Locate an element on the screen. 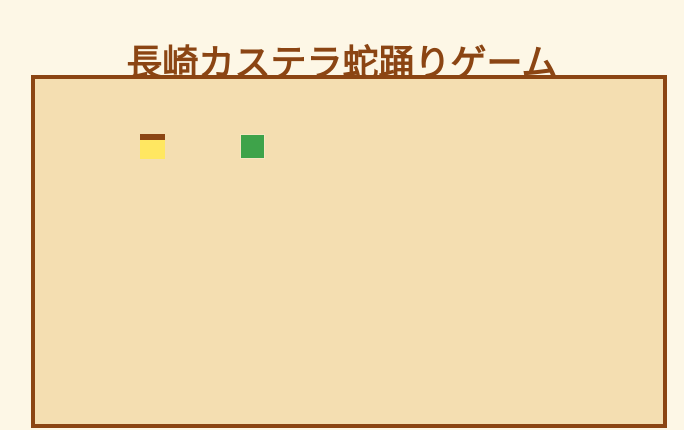  castella-crust is located at coordinates (152, 137).